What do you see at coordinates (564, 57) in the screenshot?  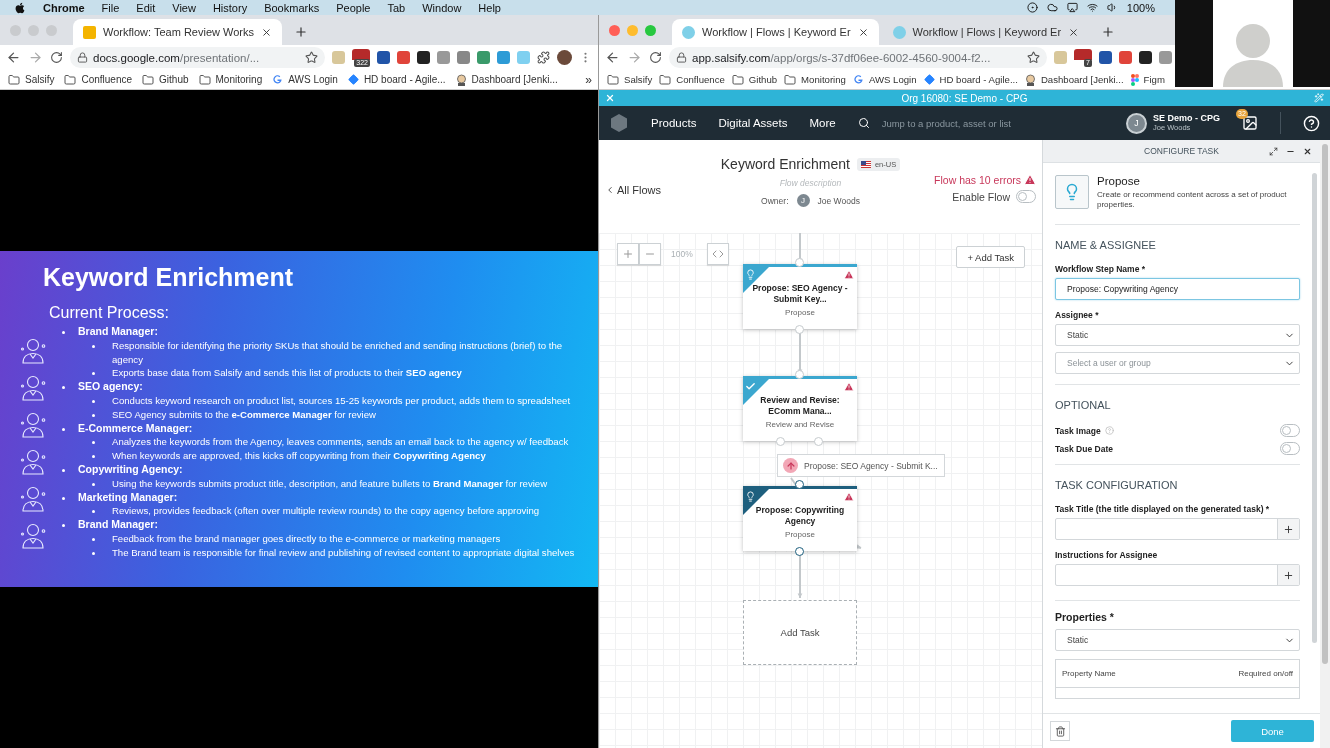 I see `profile-avatar` at bounding box center [564, 57].